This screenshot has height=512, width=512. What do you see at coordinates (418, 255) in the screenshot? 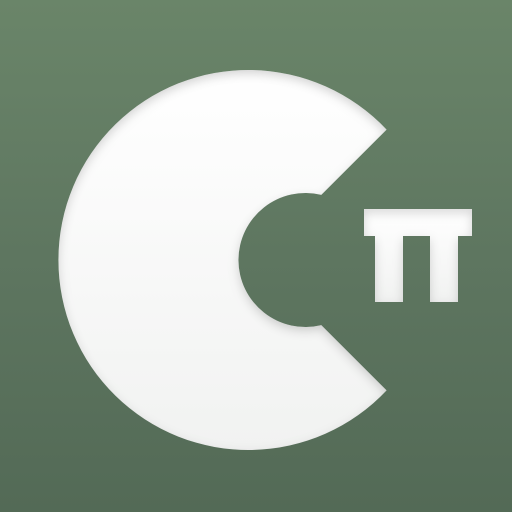
I see `pi-symbol` at bounding box center [418, 255].